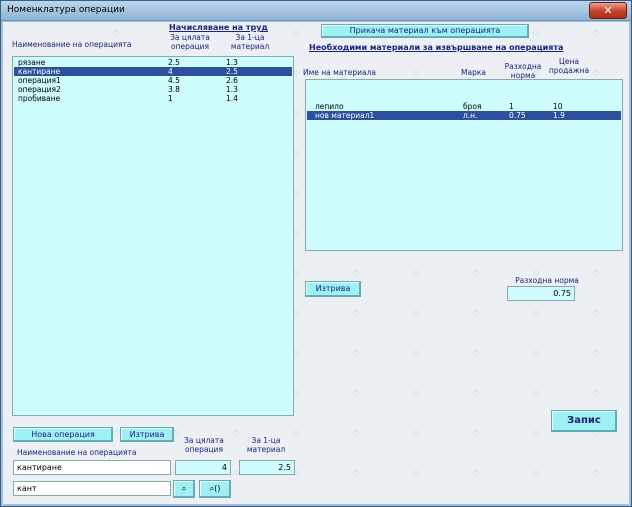 This screenshot has height=507, width=632. Describe the element at coordinates (547, 280) in the screenshot. I see `norm-label: Разходна норма` at that location.